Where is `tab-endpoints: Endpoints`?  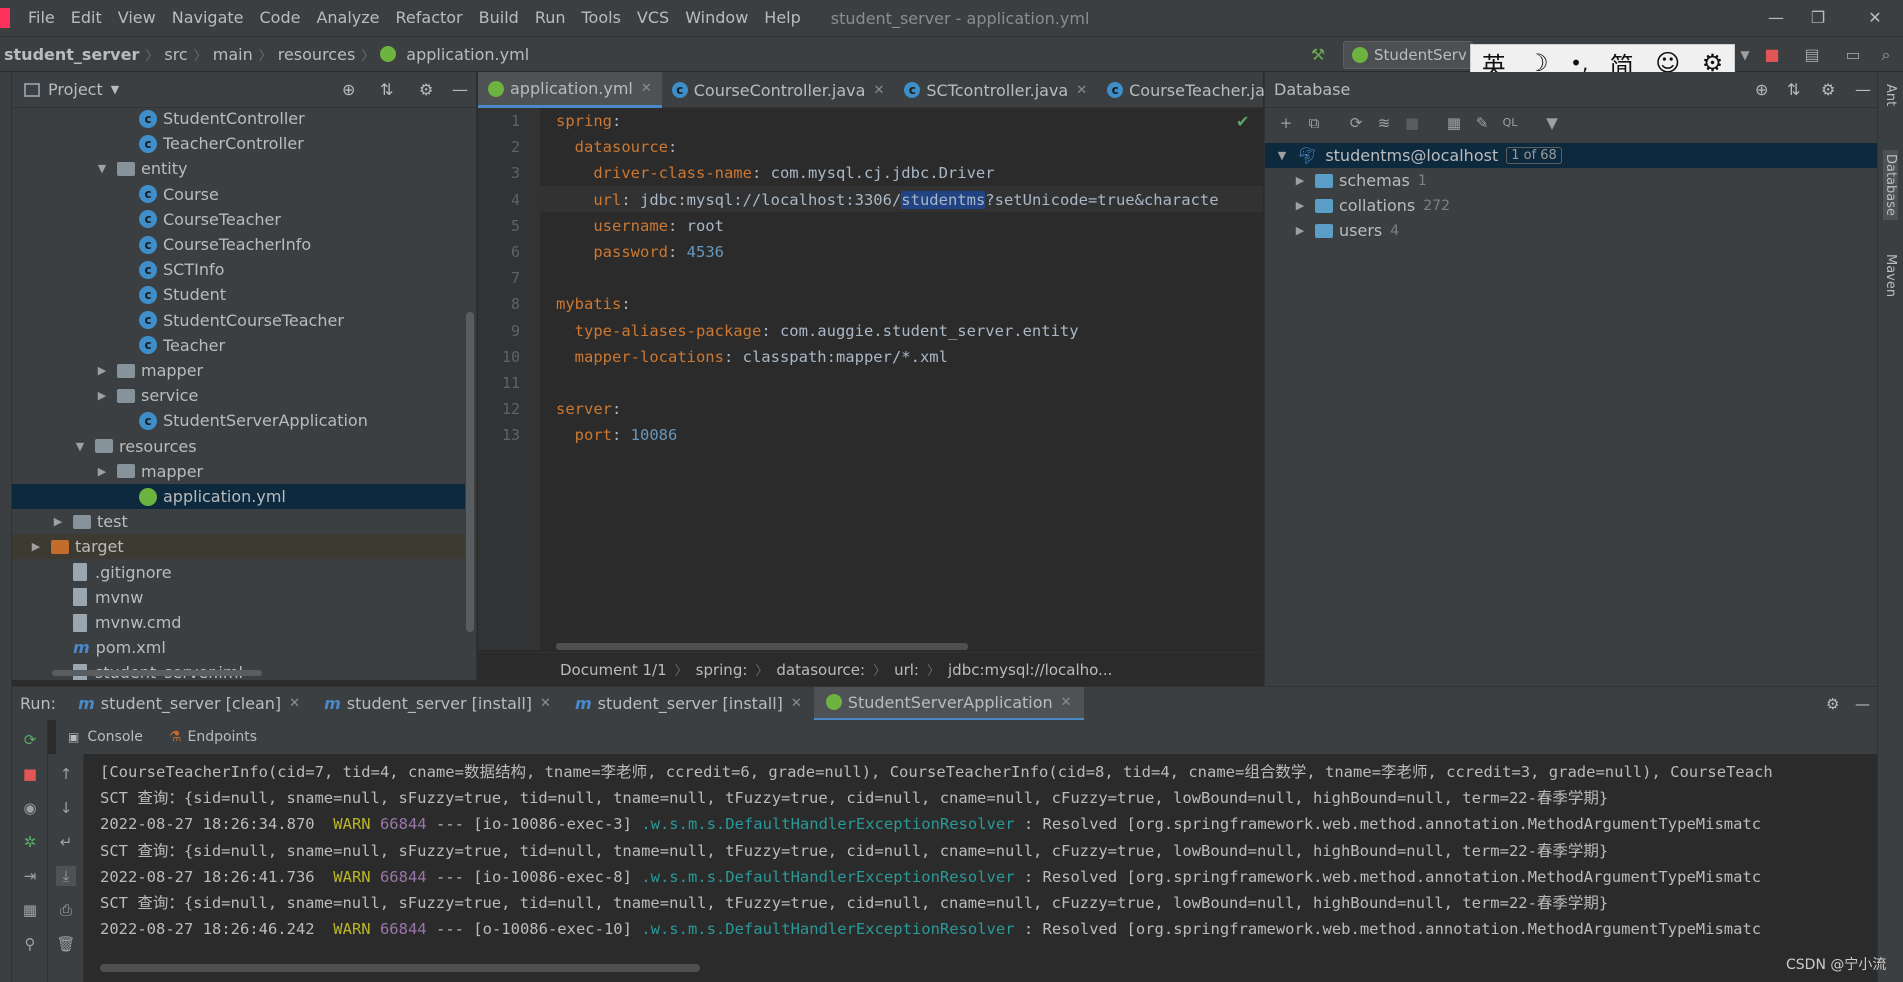
tab-endpoints: Endpoints is located at coordinates (222, 737).